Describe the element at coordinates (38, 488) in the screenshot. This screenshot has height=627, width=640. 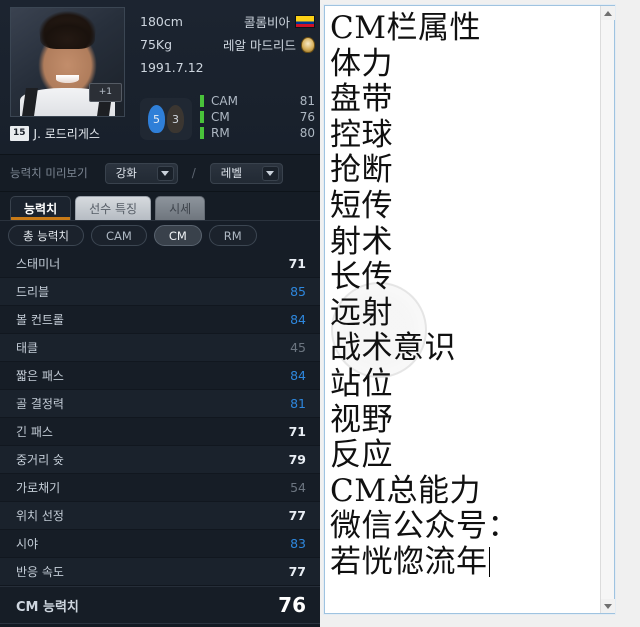
I see `stat-name: 가로채기` at that location.